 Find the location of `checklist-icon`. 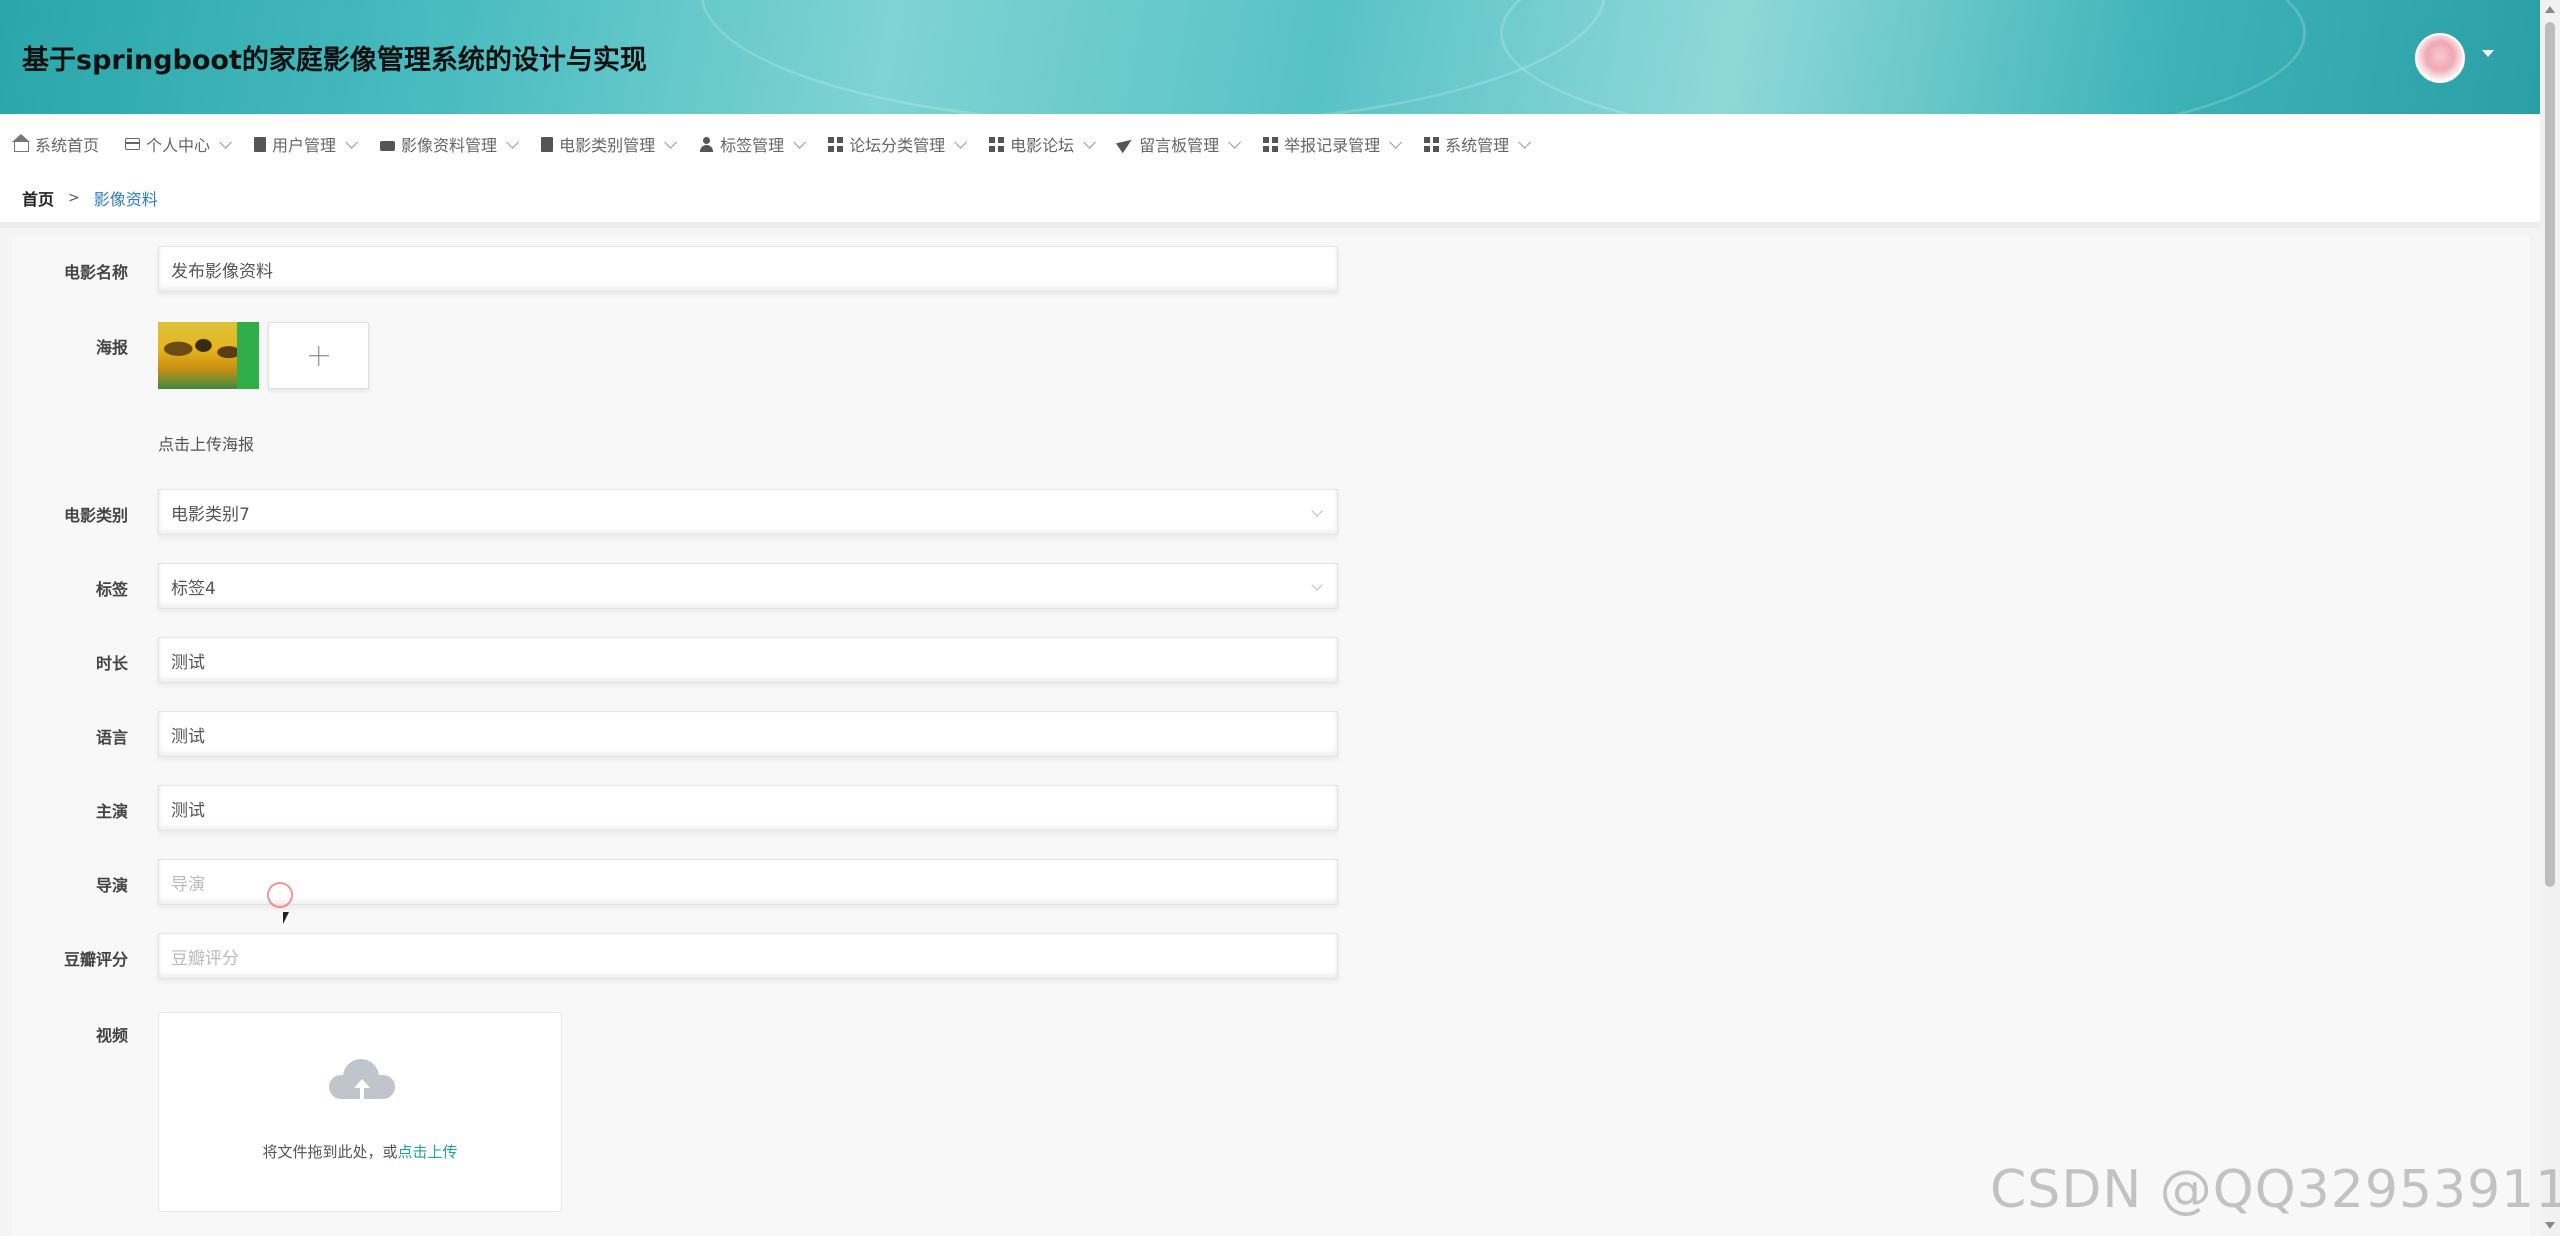

checklist-icon is located at coordinates (547, 144).